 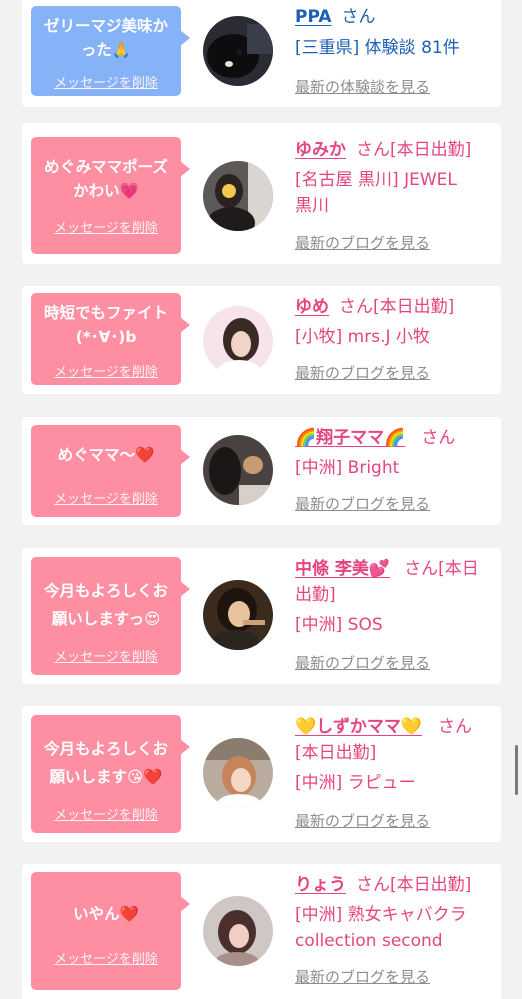 I want to click on sender-name-link: りょう, so click(x=320, y=885).